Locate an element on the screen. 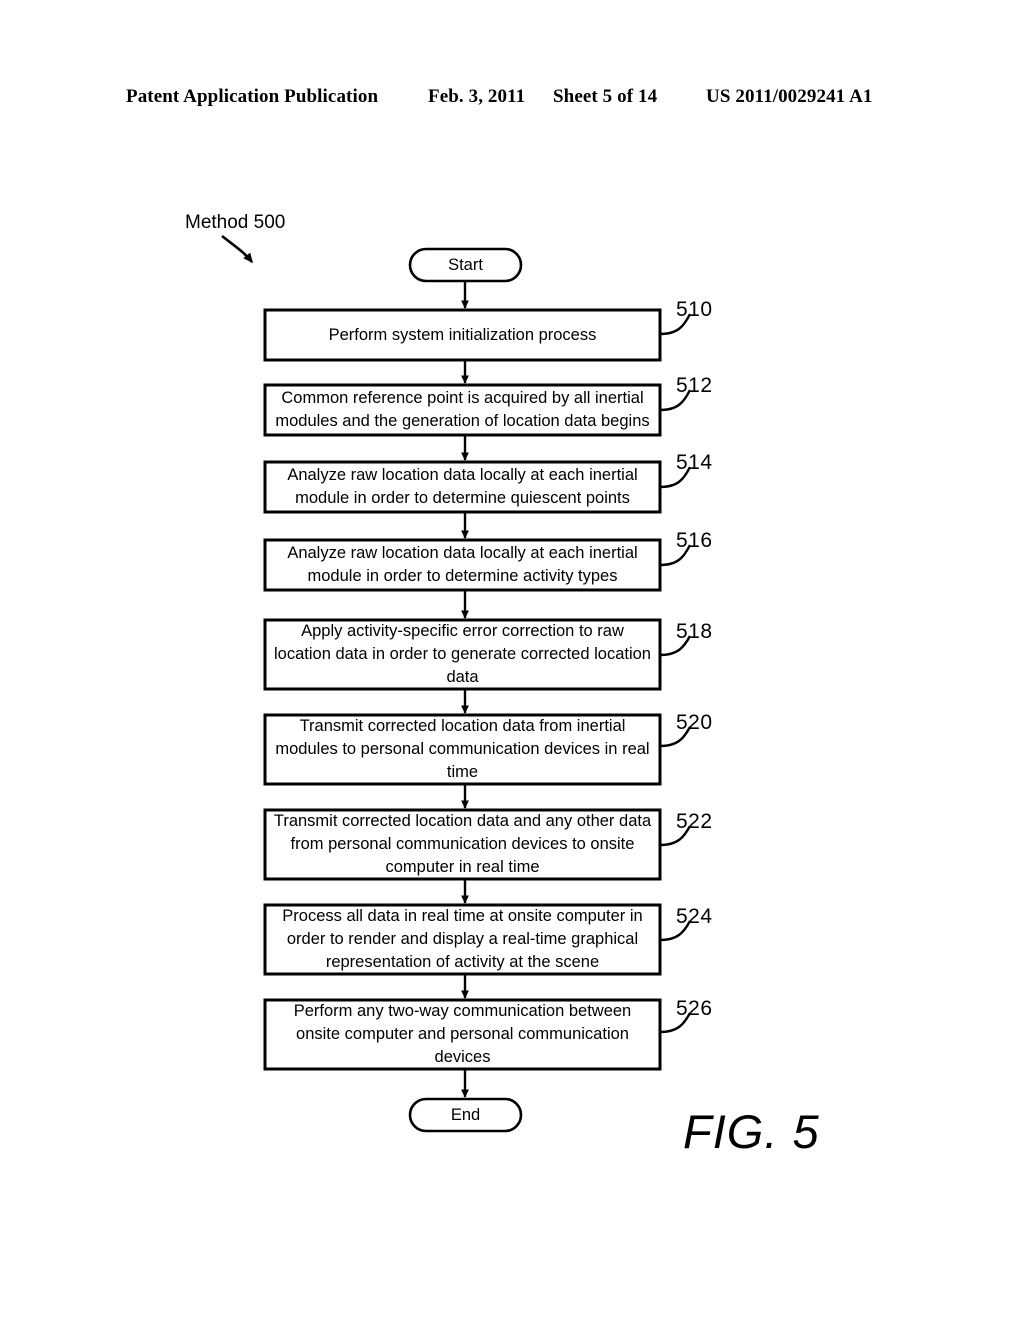 The width and height of the screenshot is (1024, 1320). method-leader-arrow is located at coordinates (237, 249).